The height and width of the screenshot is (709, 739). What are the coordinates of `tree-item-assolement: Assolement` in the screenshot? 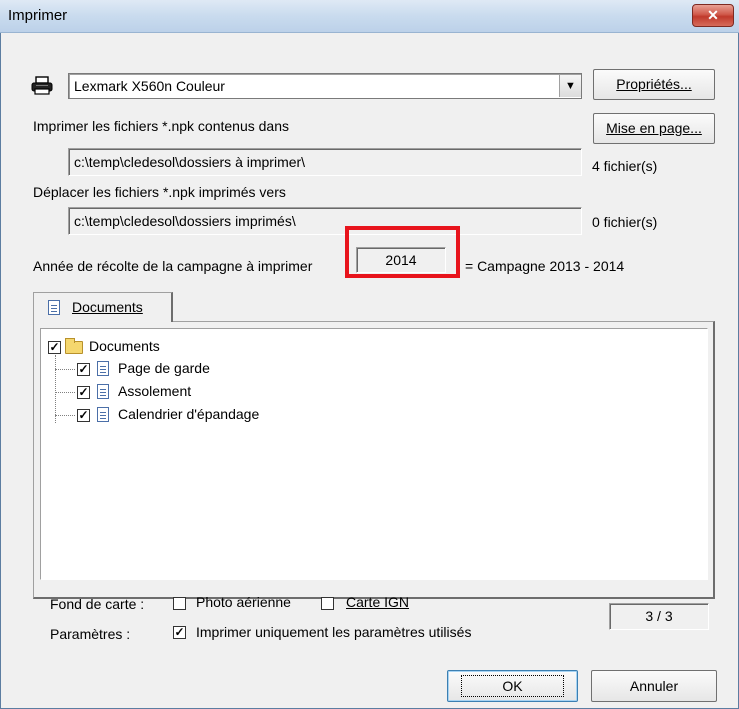 It's located at (154, 391).